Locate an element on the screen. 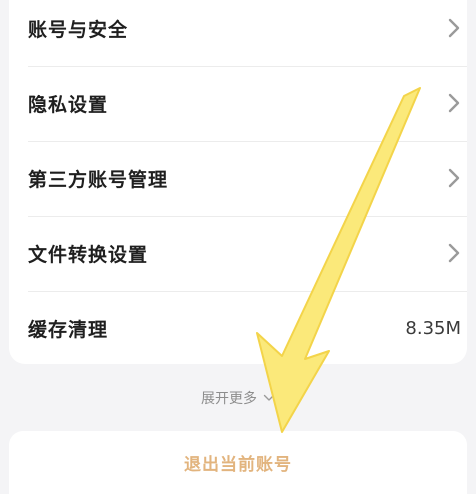 Image resolution: width=476 pixels, height=494 pixels. settings-item-account-security: 账号与安全 is located at coordinates (238, 33).